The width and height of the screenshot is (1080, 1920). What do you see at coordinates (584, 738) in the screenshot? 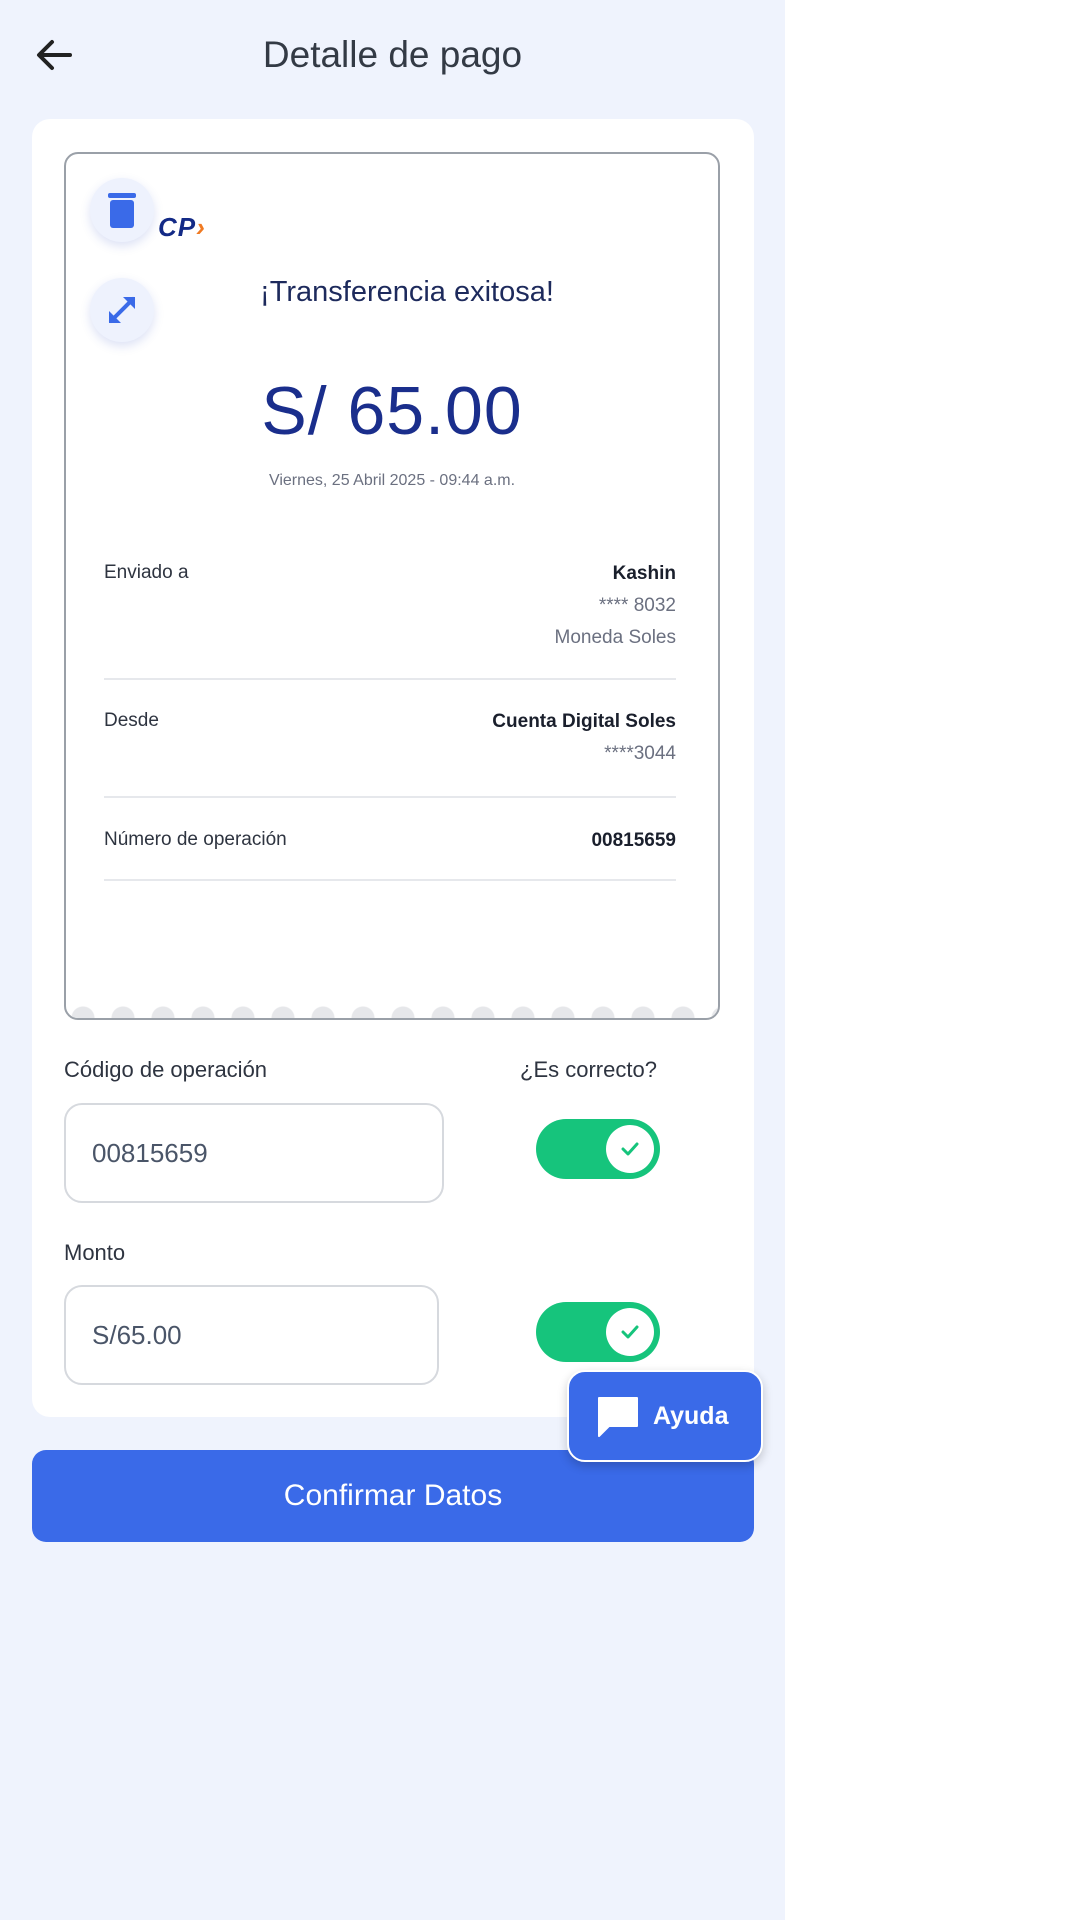
I see `from-values: Cuenta Digital Soles ****3044` at bounding box center [584, 738].